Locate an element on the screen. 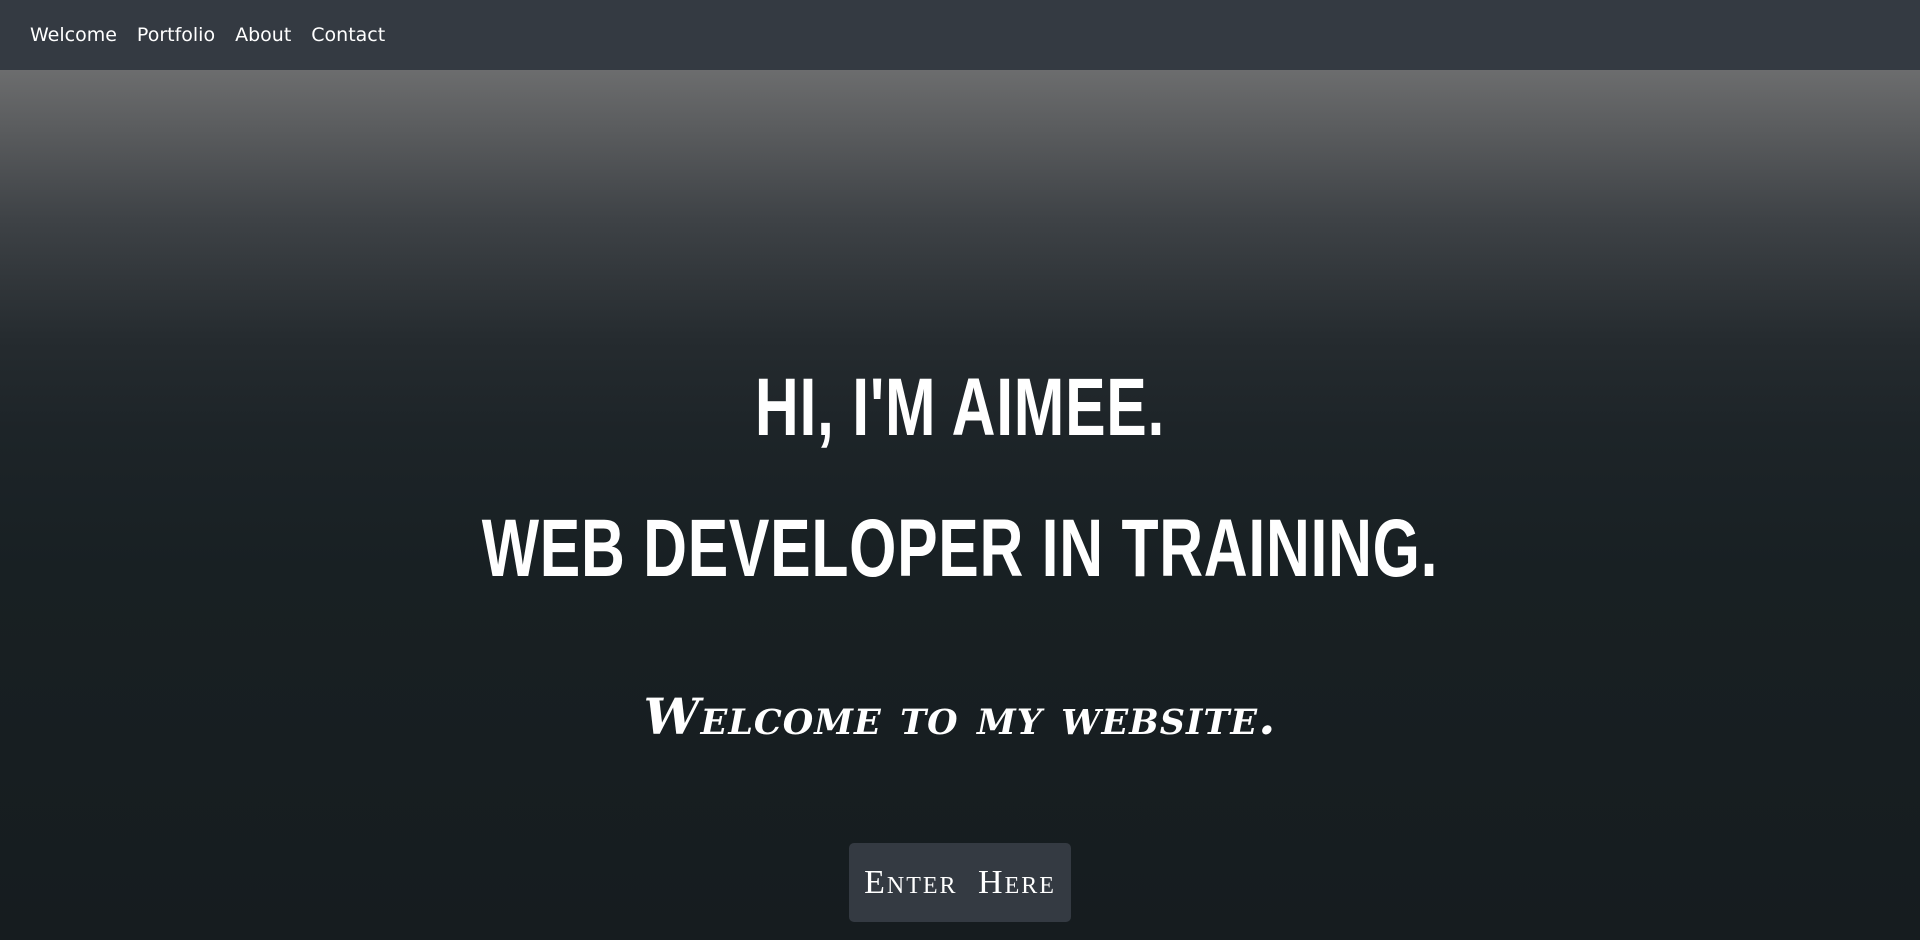  nav-link-contact: Contact is located at coordinates (348, 35).